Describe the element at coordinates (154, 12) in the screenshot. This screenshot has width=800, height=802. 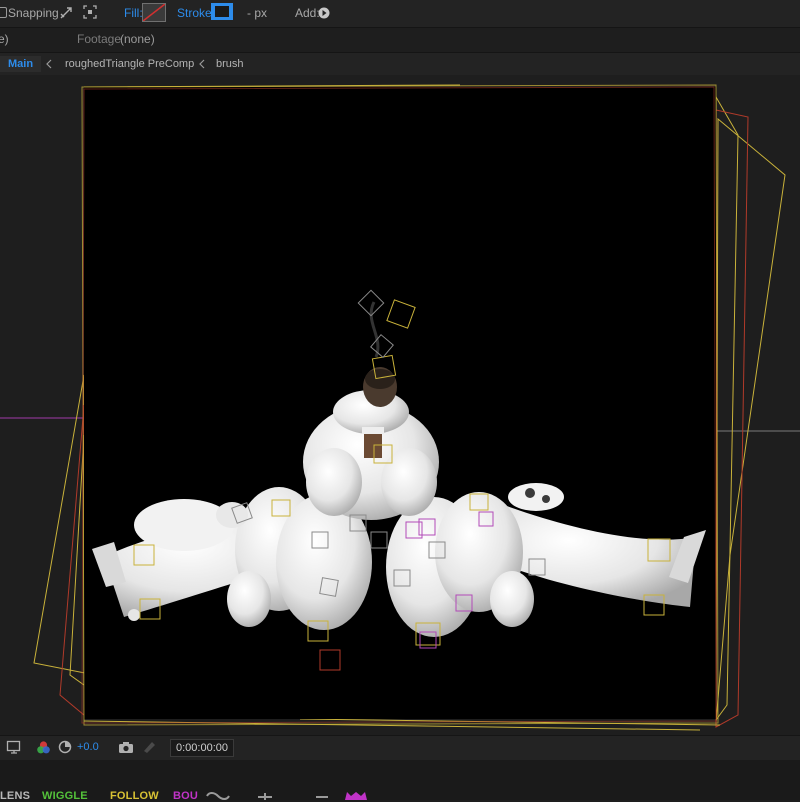
I see `fill-swatch` at that location.